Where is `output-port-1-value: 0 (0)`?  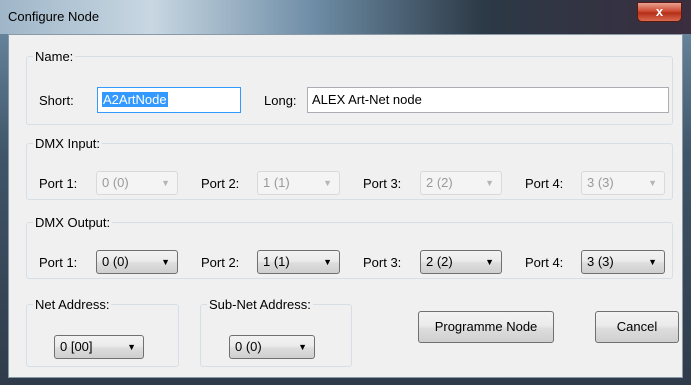 output-port-1-value: 0 (0) is located at coordinates (115, 261).